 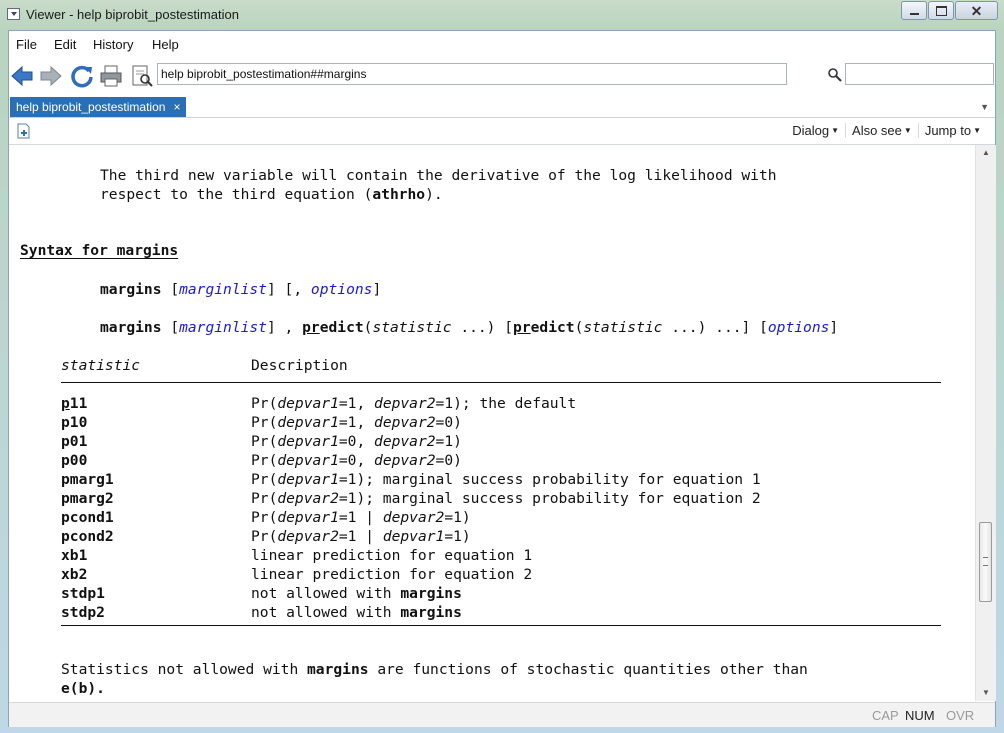 What do you see at coordinates (175, 327) in the screenshot?
I see `bracket: [` at bounding box center [175, 327].